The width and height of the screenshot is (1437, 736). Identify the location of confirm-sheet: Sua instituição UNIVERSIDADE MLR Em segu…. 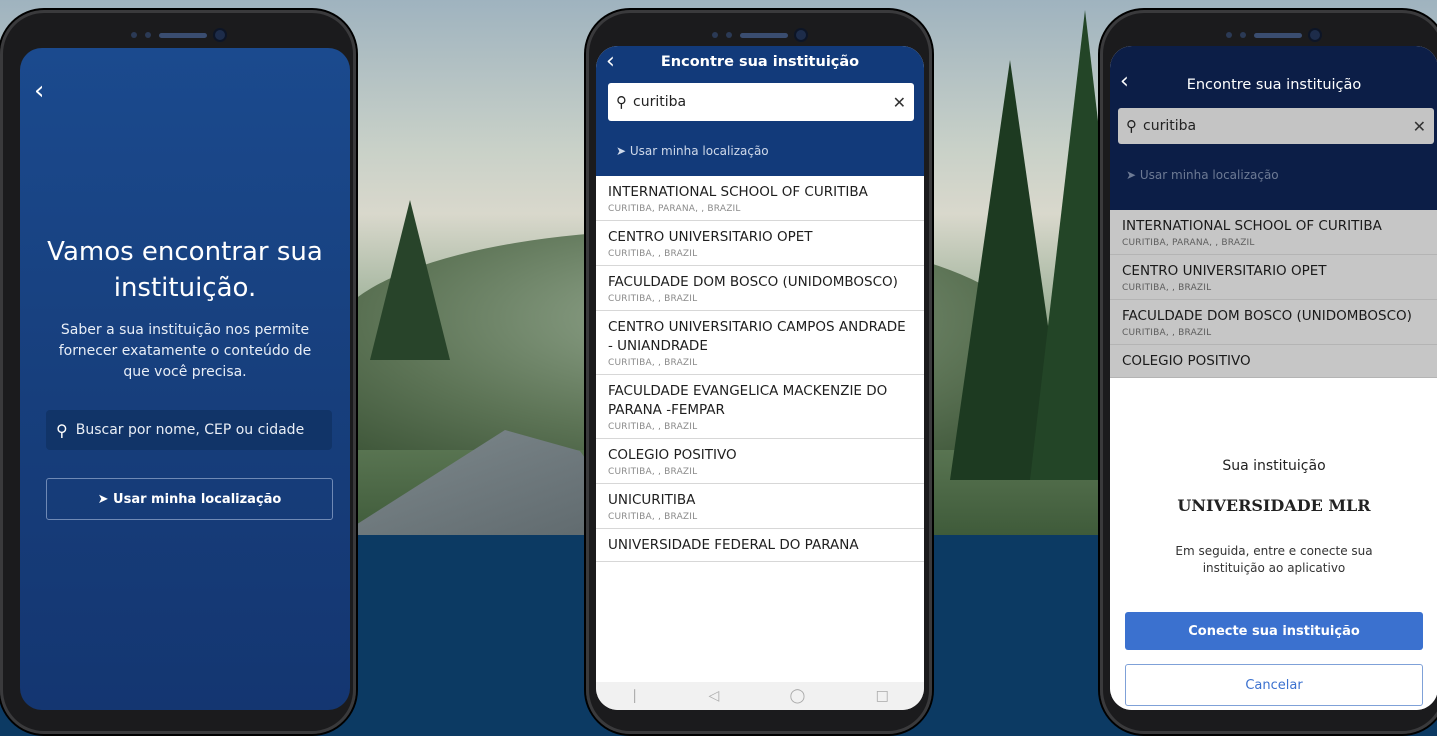
(1273, 575).